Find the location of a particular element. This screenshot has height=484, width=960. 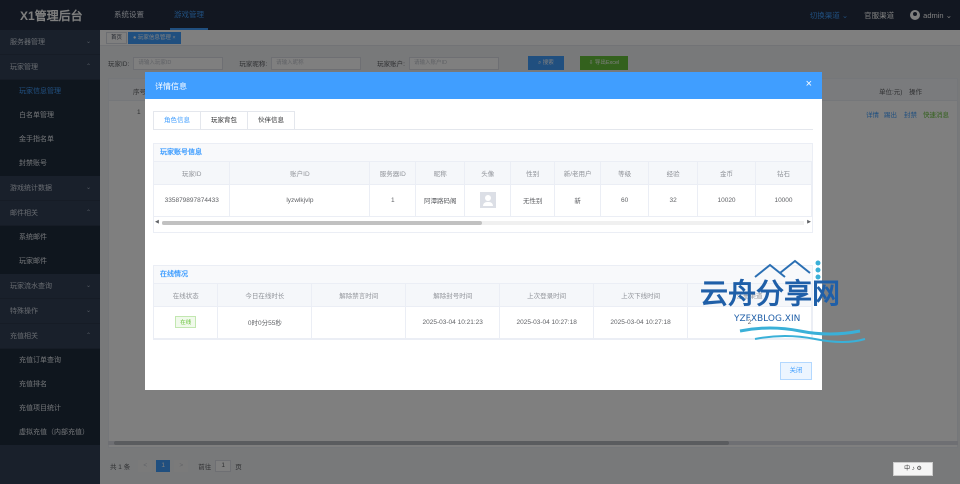

account-info-title: 玩家账号信息 is located at coordinates (483, 153).